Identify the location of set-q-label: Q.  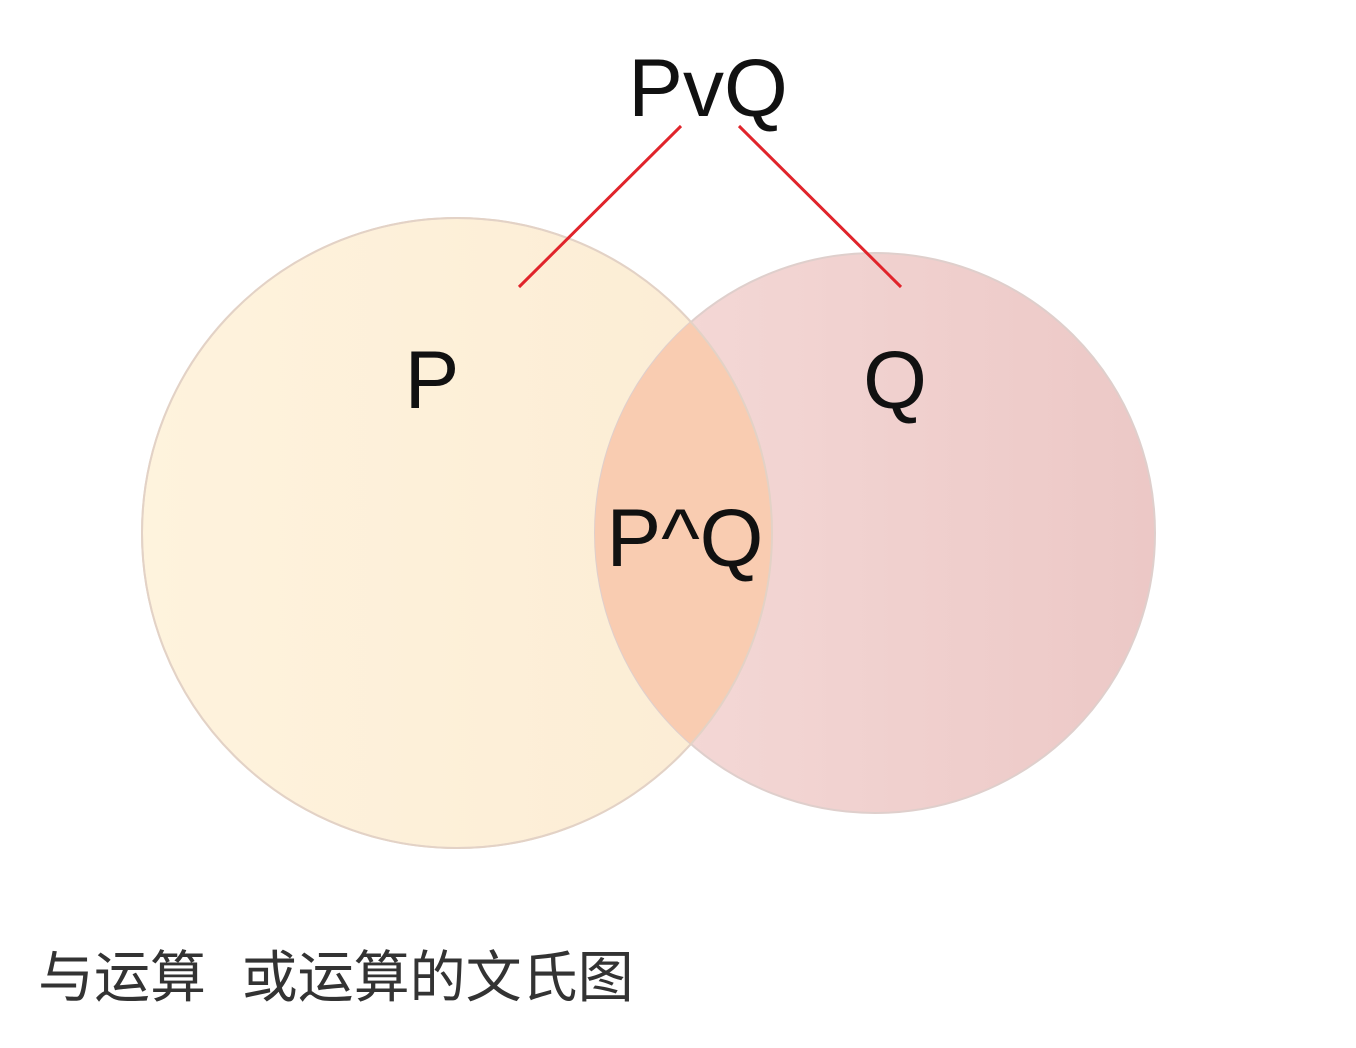
(895, 380).